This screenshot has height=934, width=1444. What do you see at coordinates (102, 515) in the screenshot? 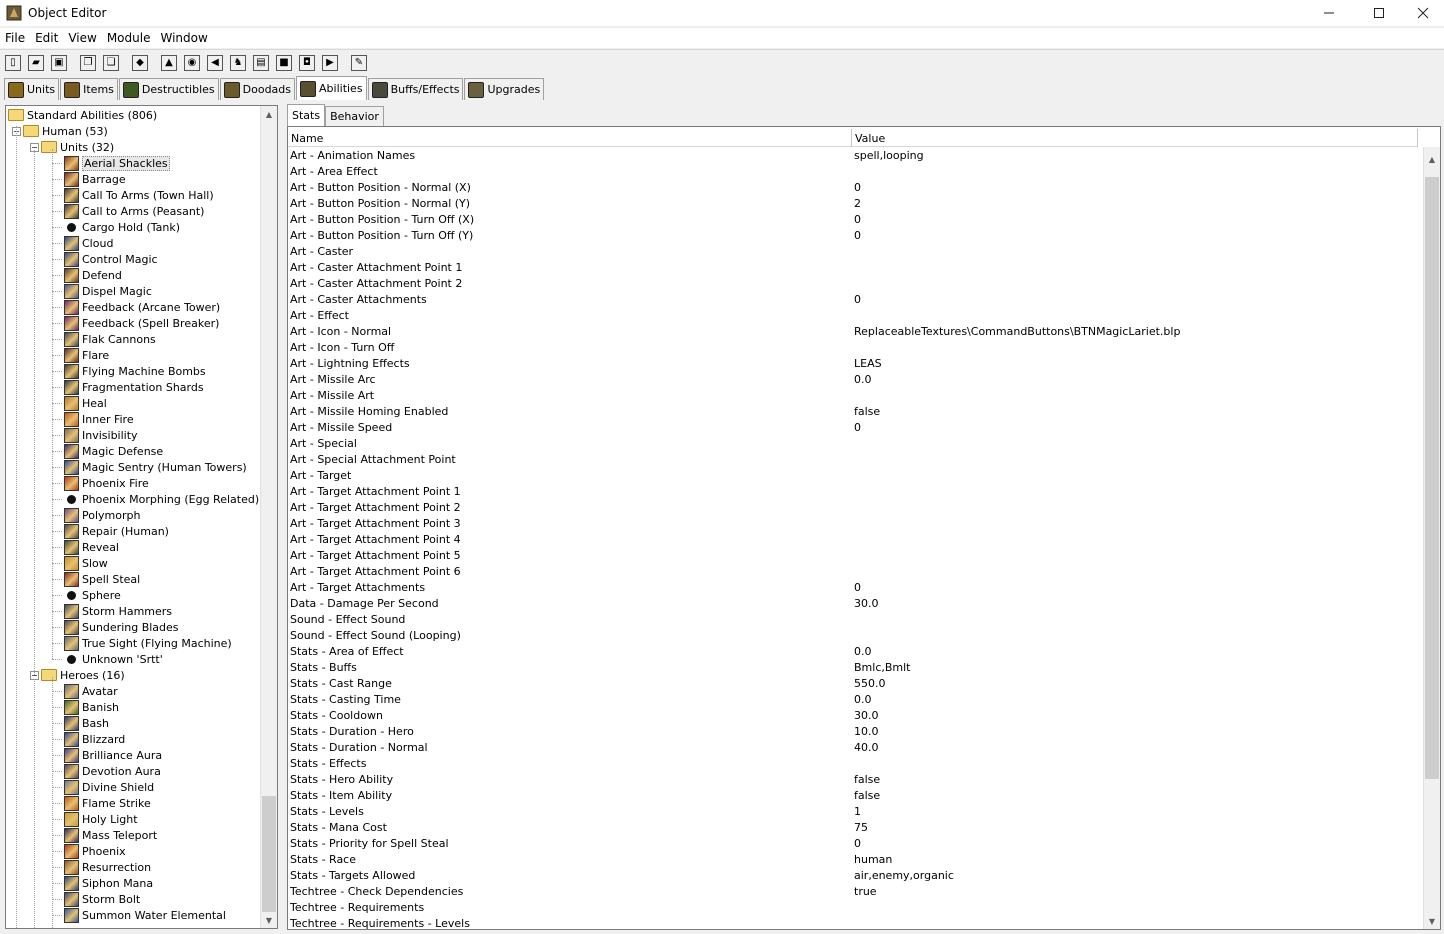
I see `tree-item-ability: Polymorph` at bounding box center [102, 515].